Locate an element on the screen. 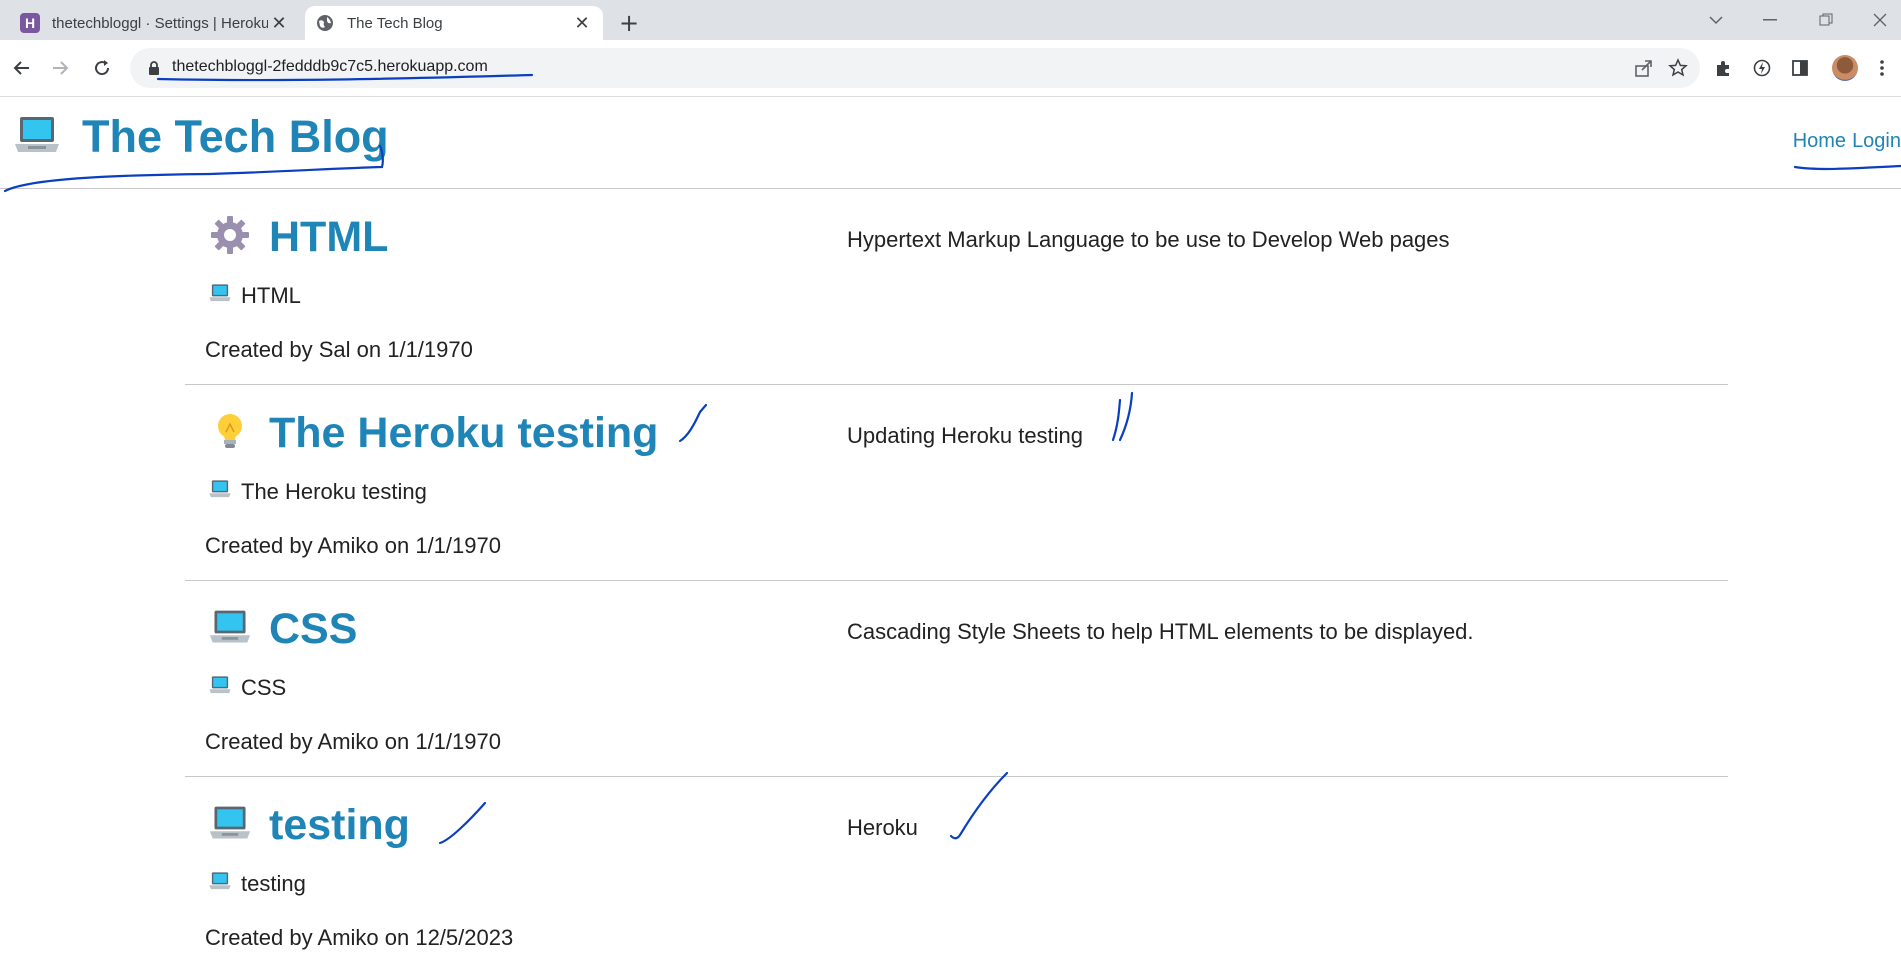 The height and width of the screenshot is (972, 1901). url-text: thetechbloggl-2fedddb9c7c5.herokuapp.com is located at coordinates (330, 67).